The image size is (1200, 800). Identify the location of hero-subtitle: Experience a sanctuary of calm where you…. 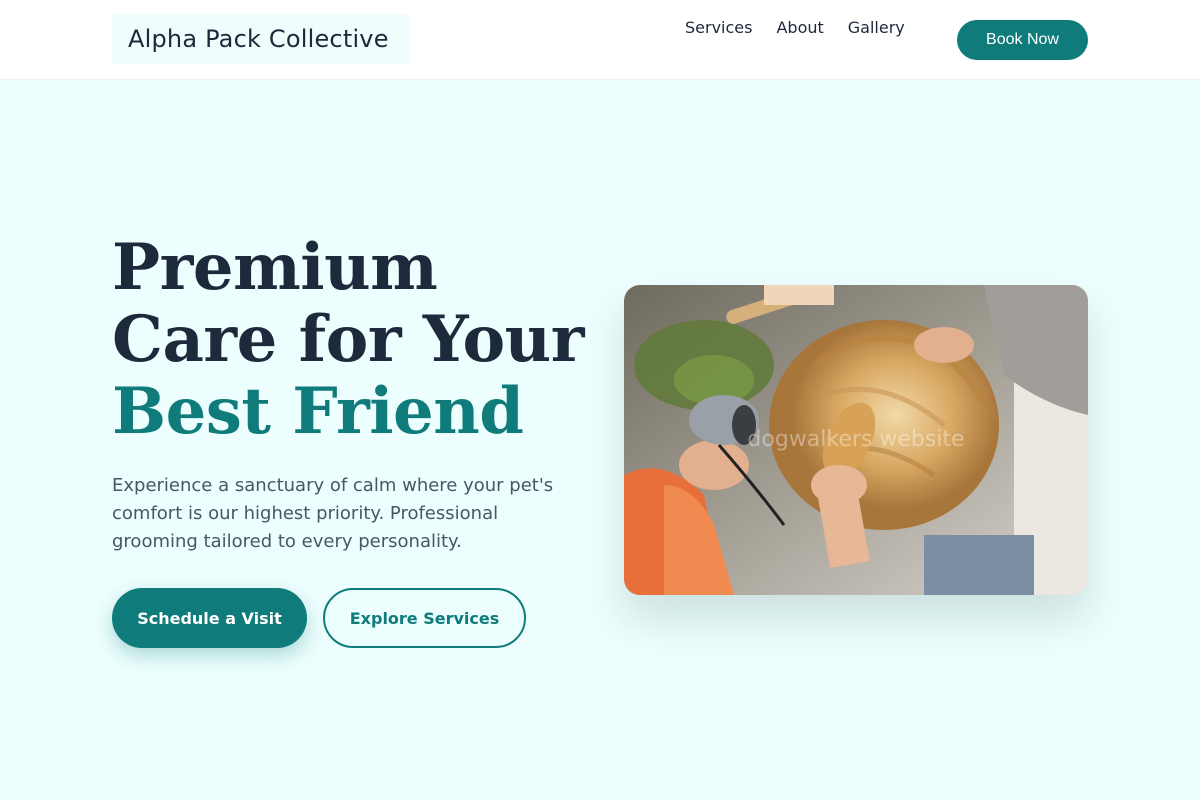
(333, 513).